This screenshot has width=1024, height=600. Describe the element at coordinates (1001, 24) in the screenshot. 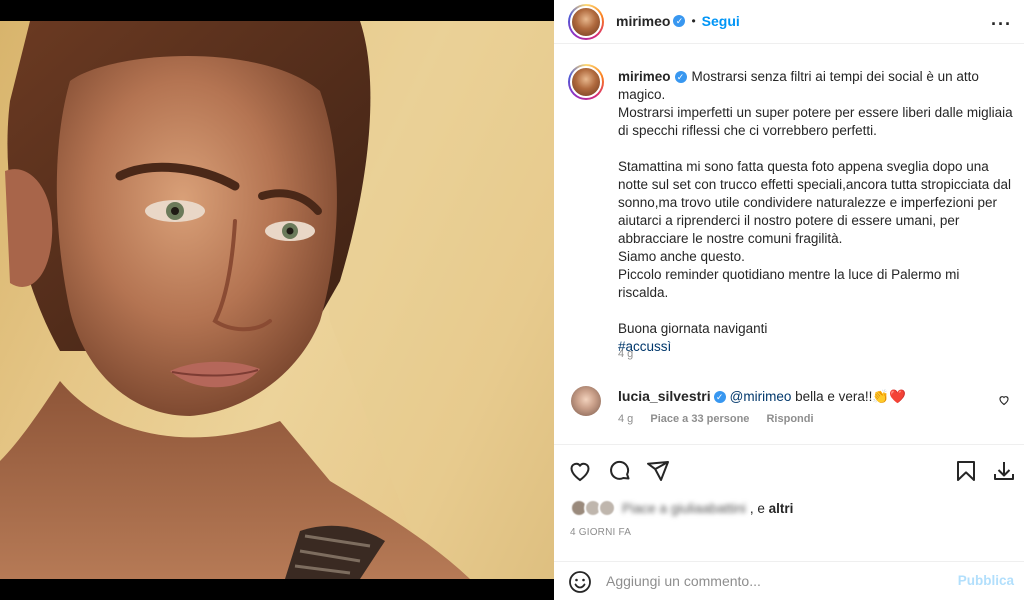

I see `more-options-icon: ···` at that location.